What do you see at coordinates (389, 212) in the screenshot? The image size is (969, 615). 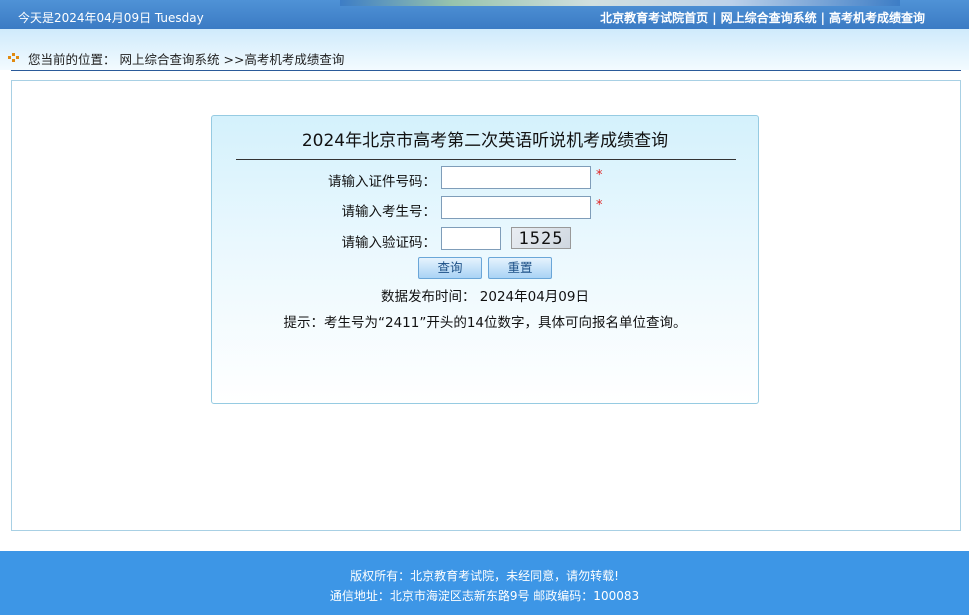 I see `exam-label: 请输入考生号：` at bounding box center [389, 212].